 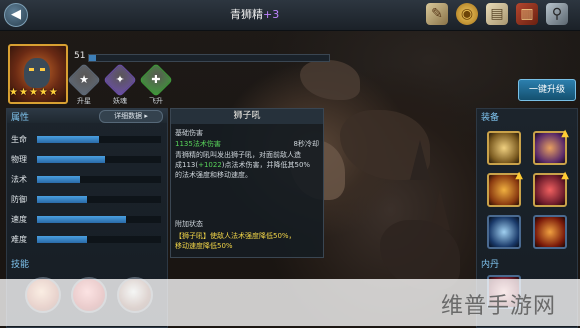 What do you see at coordinates (19, 199) in the screenshot?
I see `attribute-label: 防御` at bounding box center [19, 199].